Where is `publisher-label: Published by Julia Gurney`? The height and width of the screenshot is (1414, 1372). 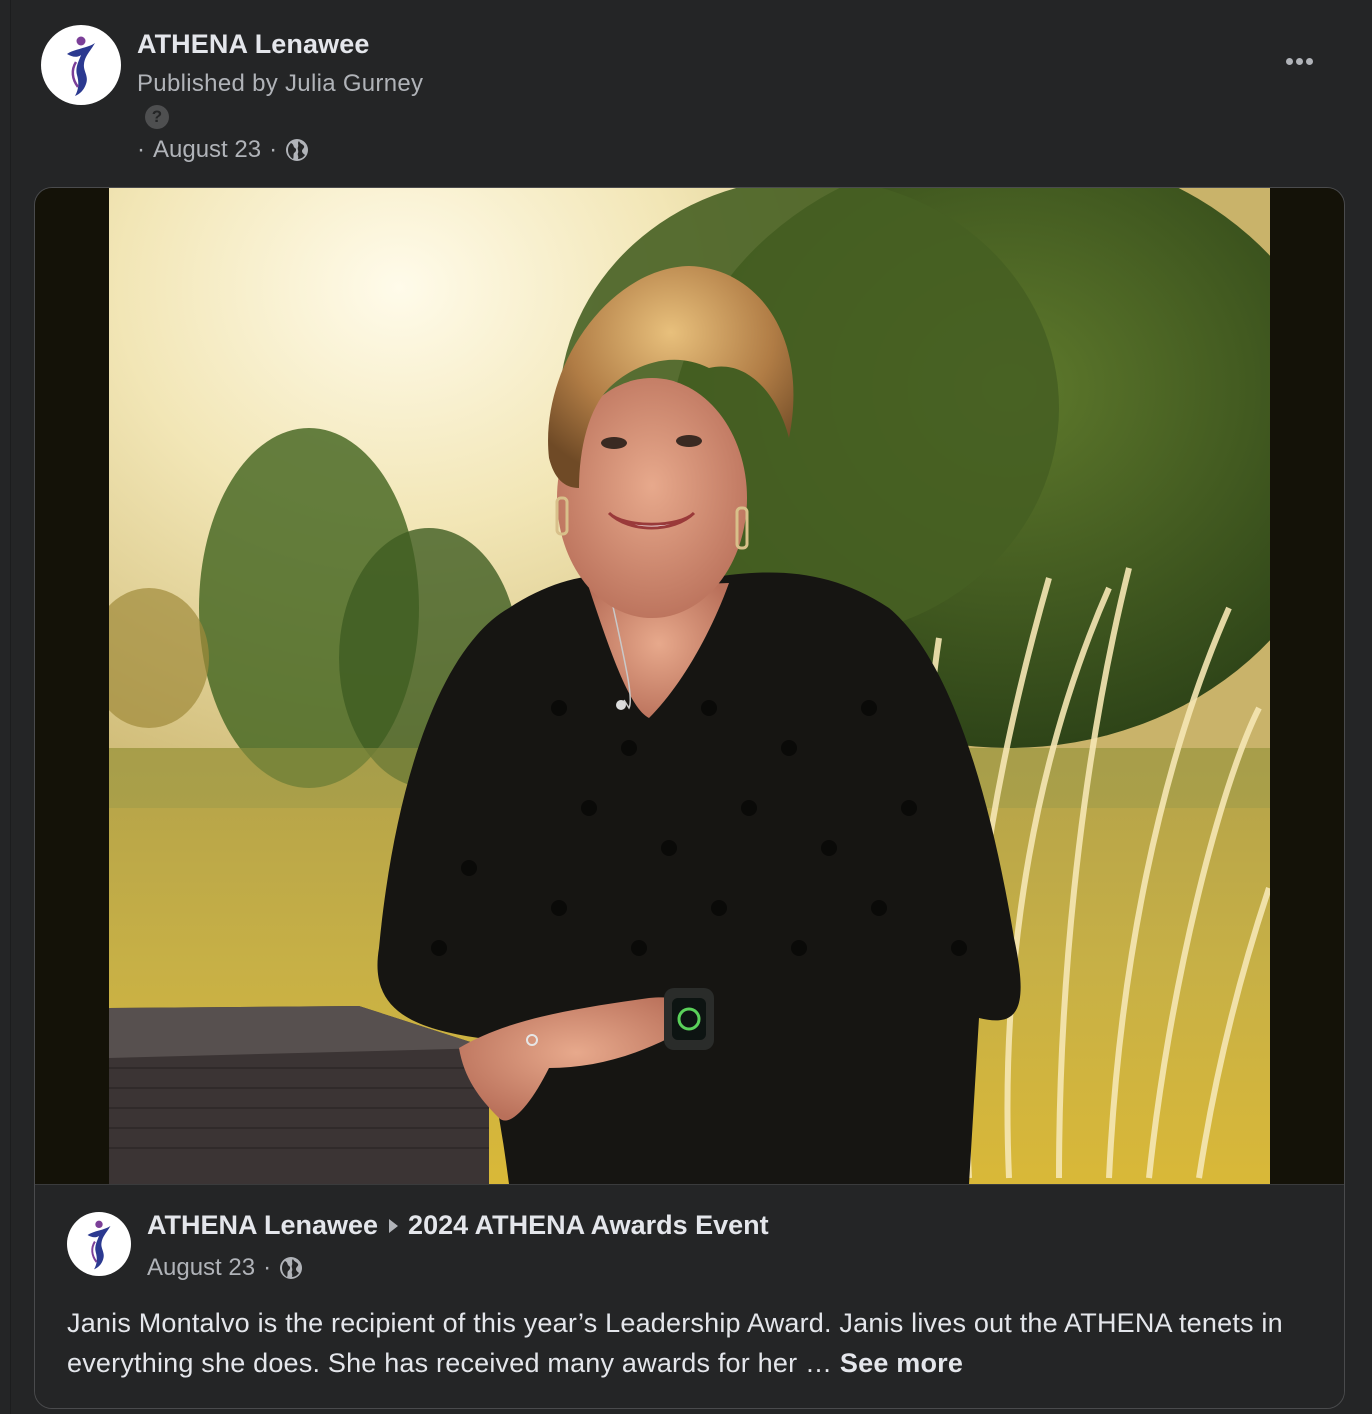 publisher-label: Published by Julia Gurney is located at coordinates (280, 83).